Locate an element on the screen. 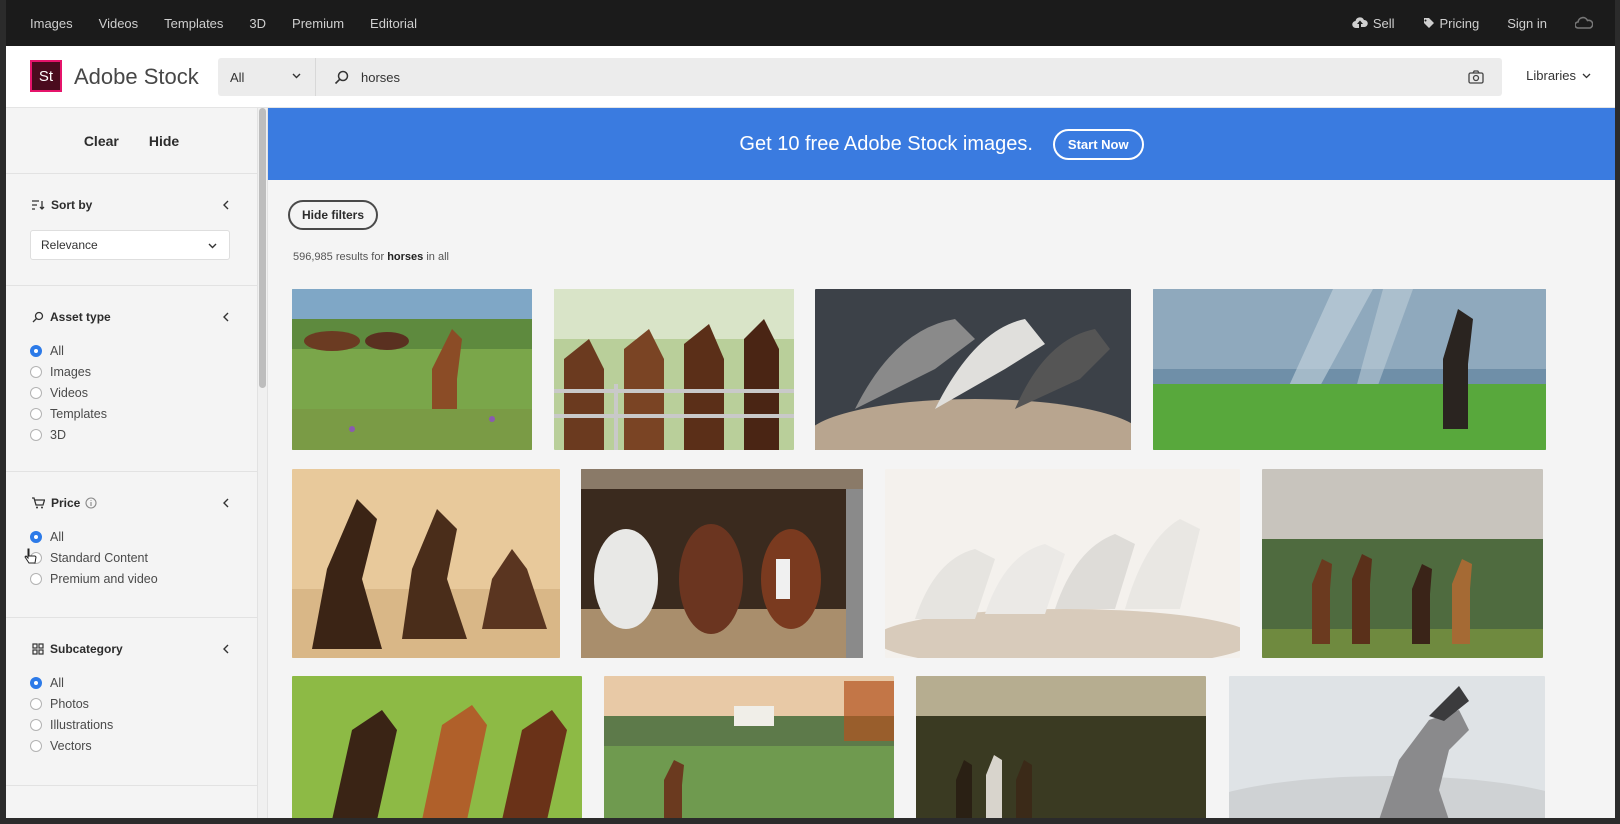 The width and height of the screenshot is (1620, 824). horses-foggy-forest-image is located at coordinates (1061, 748).